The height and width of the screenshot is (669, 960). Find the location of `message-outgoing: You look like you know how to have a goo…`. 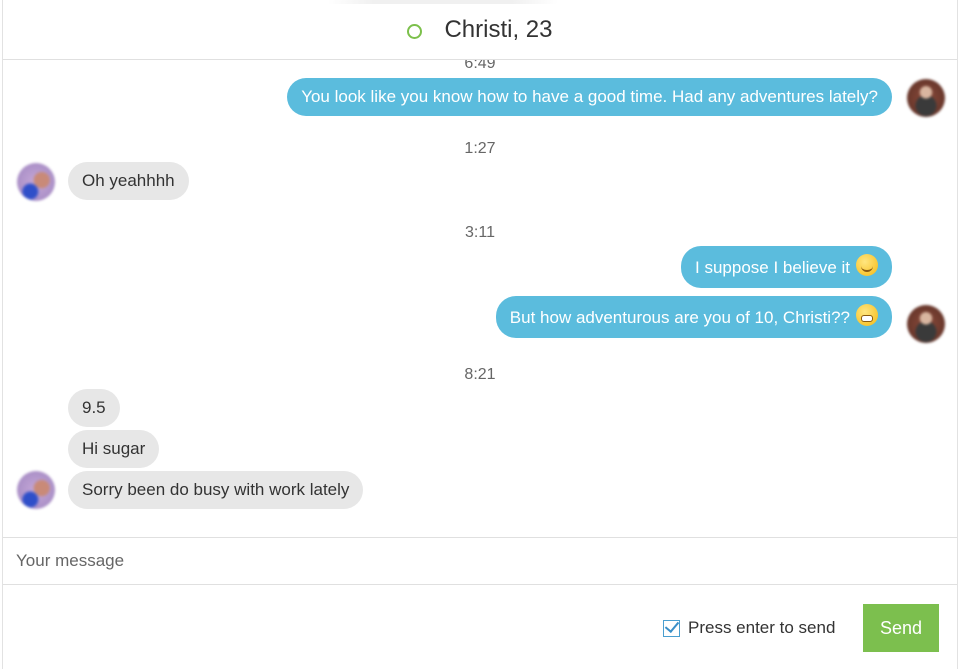

message-outgoing: You look like you know how to have a goo… is located at coordinates (589, 97).